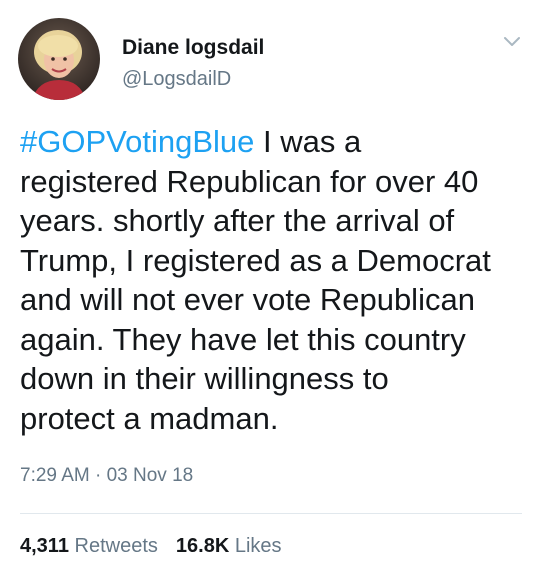 The height and width of the screenshot is (570, 540). I want to click on retweets-label: Retweets, so click(116, 546).